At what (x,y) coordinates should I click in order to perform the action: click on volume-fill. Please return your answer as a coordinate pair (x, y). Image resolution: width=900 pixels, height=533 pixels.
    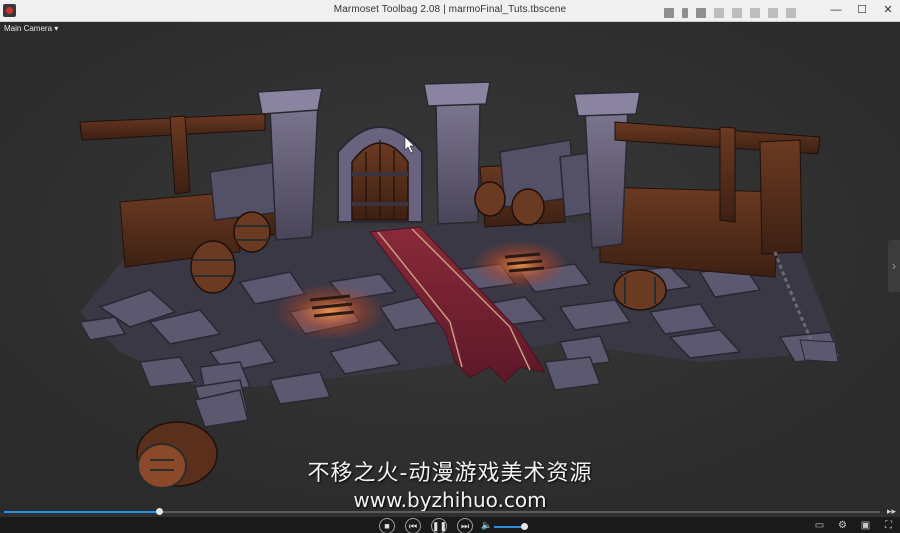
    Looking at the image, I should click on (509, 527).